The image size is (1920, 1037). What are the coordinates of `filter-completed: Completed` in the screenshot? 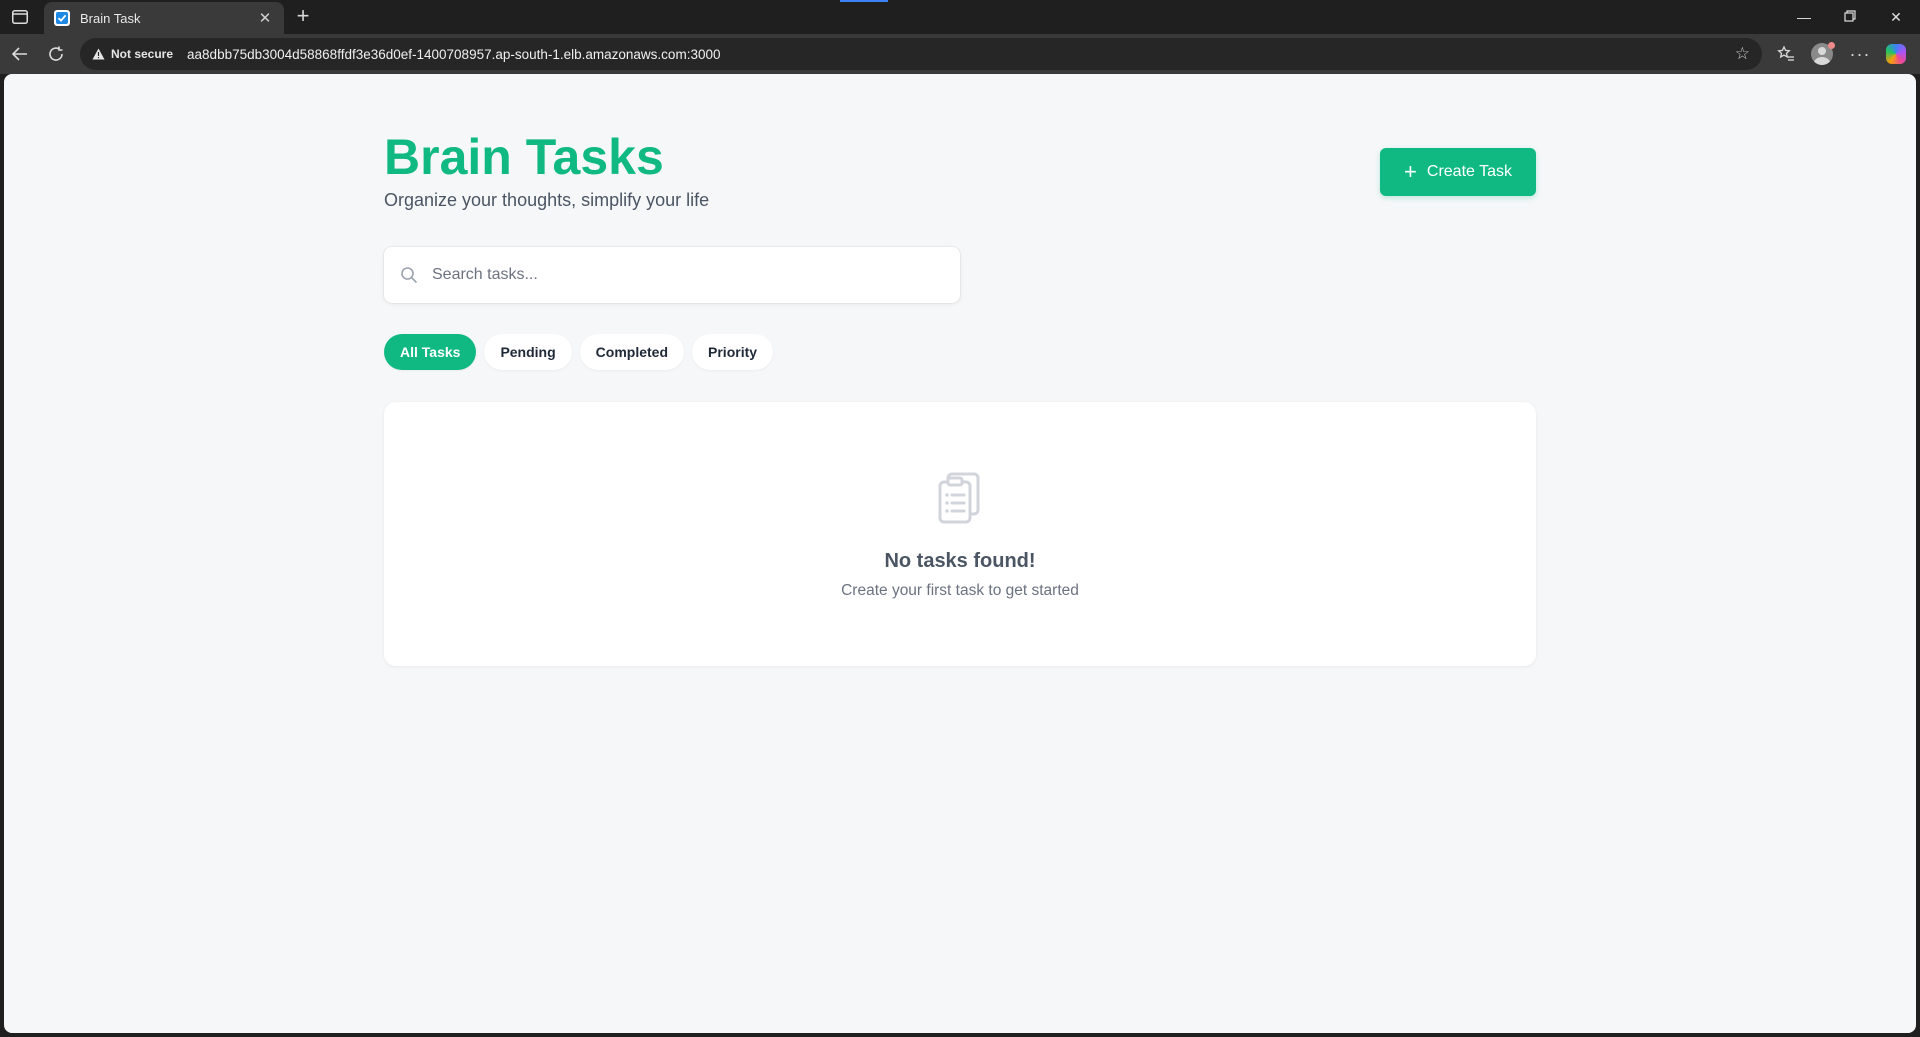 It's located at (632, 352).